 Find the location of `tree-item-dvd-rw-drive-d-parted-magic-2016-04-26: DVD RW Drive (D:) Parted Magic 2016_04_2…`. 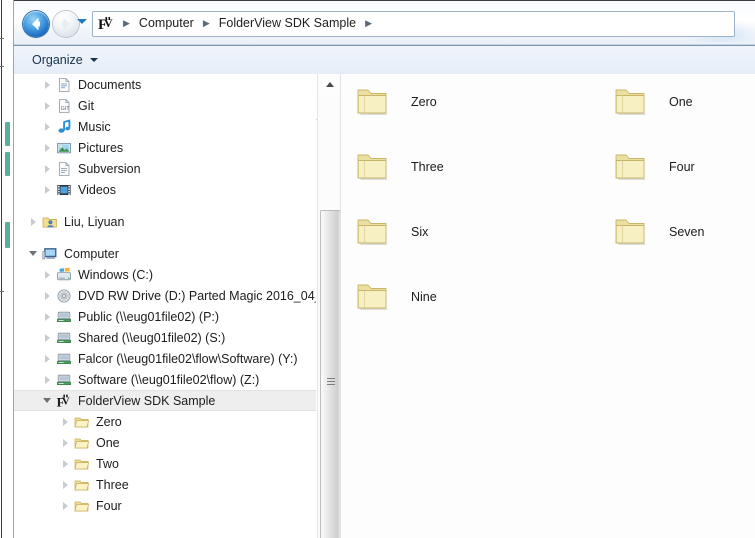

tree-item-dvd-rw-drive-d-parted-magic-2016-04-26: DVD RW Drive (D:) Parted Magic 2016_04_2… is located at coordinates (165, 295).